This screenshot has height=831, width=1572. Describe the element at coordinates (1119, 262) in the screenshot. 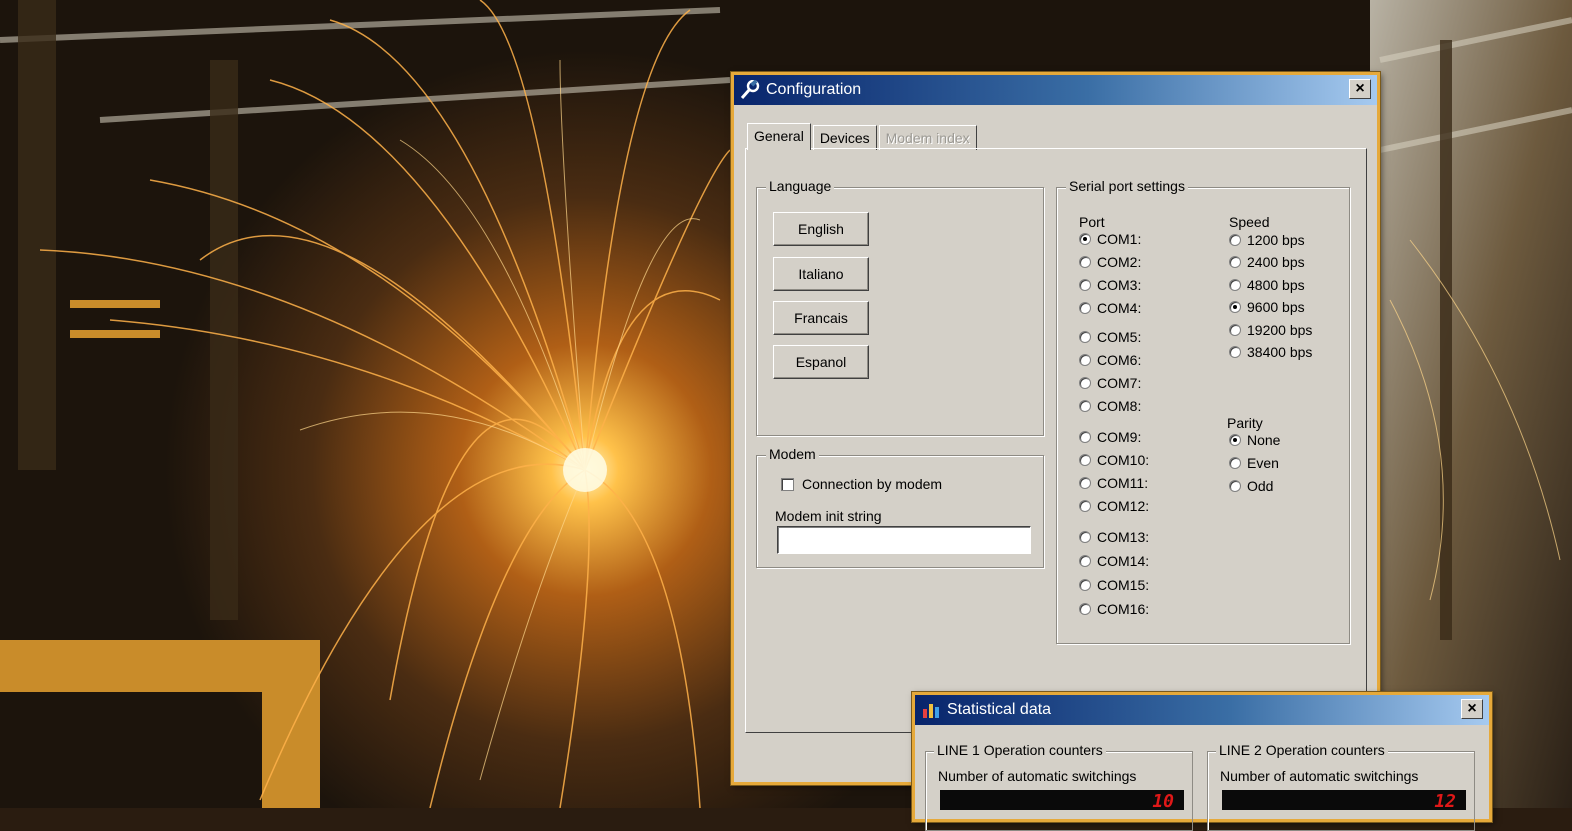

I see `radio-label: COM2:` at that location.